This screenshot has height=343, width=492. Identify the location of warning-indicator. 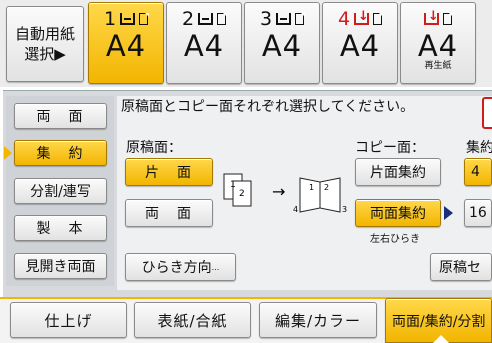
(487, 113).